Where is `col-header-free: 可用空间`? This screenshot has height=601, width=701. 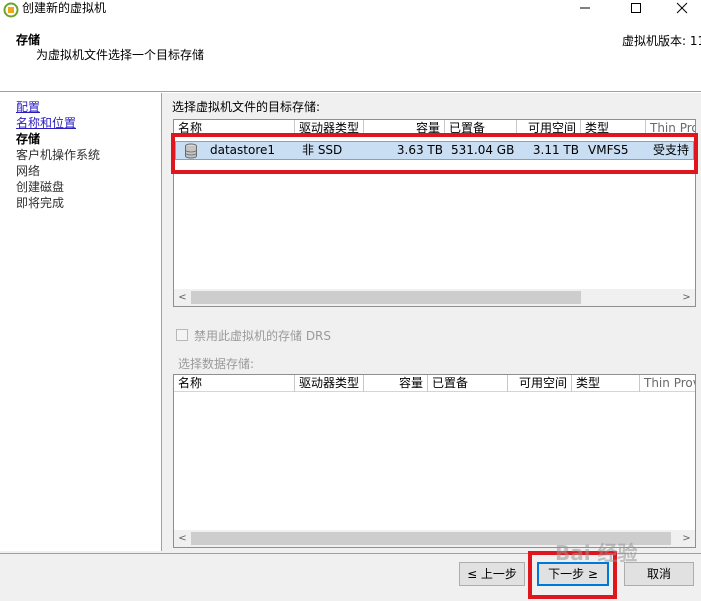 col-header-free: 可用空间 is located at coordinates (540, 383).